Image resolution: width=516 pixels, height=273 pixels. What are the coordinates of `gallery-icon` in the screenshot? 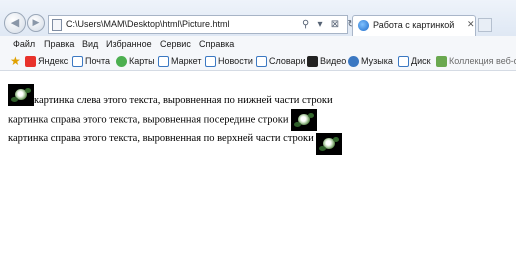 It's located at (441, 61).